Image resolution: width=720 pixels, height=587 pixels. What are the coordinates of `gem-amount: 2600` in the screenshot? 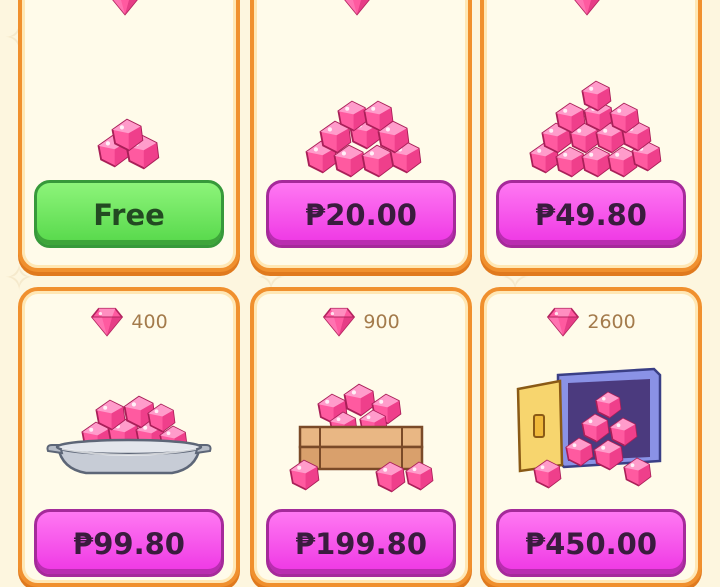 It's located at (611, 322).